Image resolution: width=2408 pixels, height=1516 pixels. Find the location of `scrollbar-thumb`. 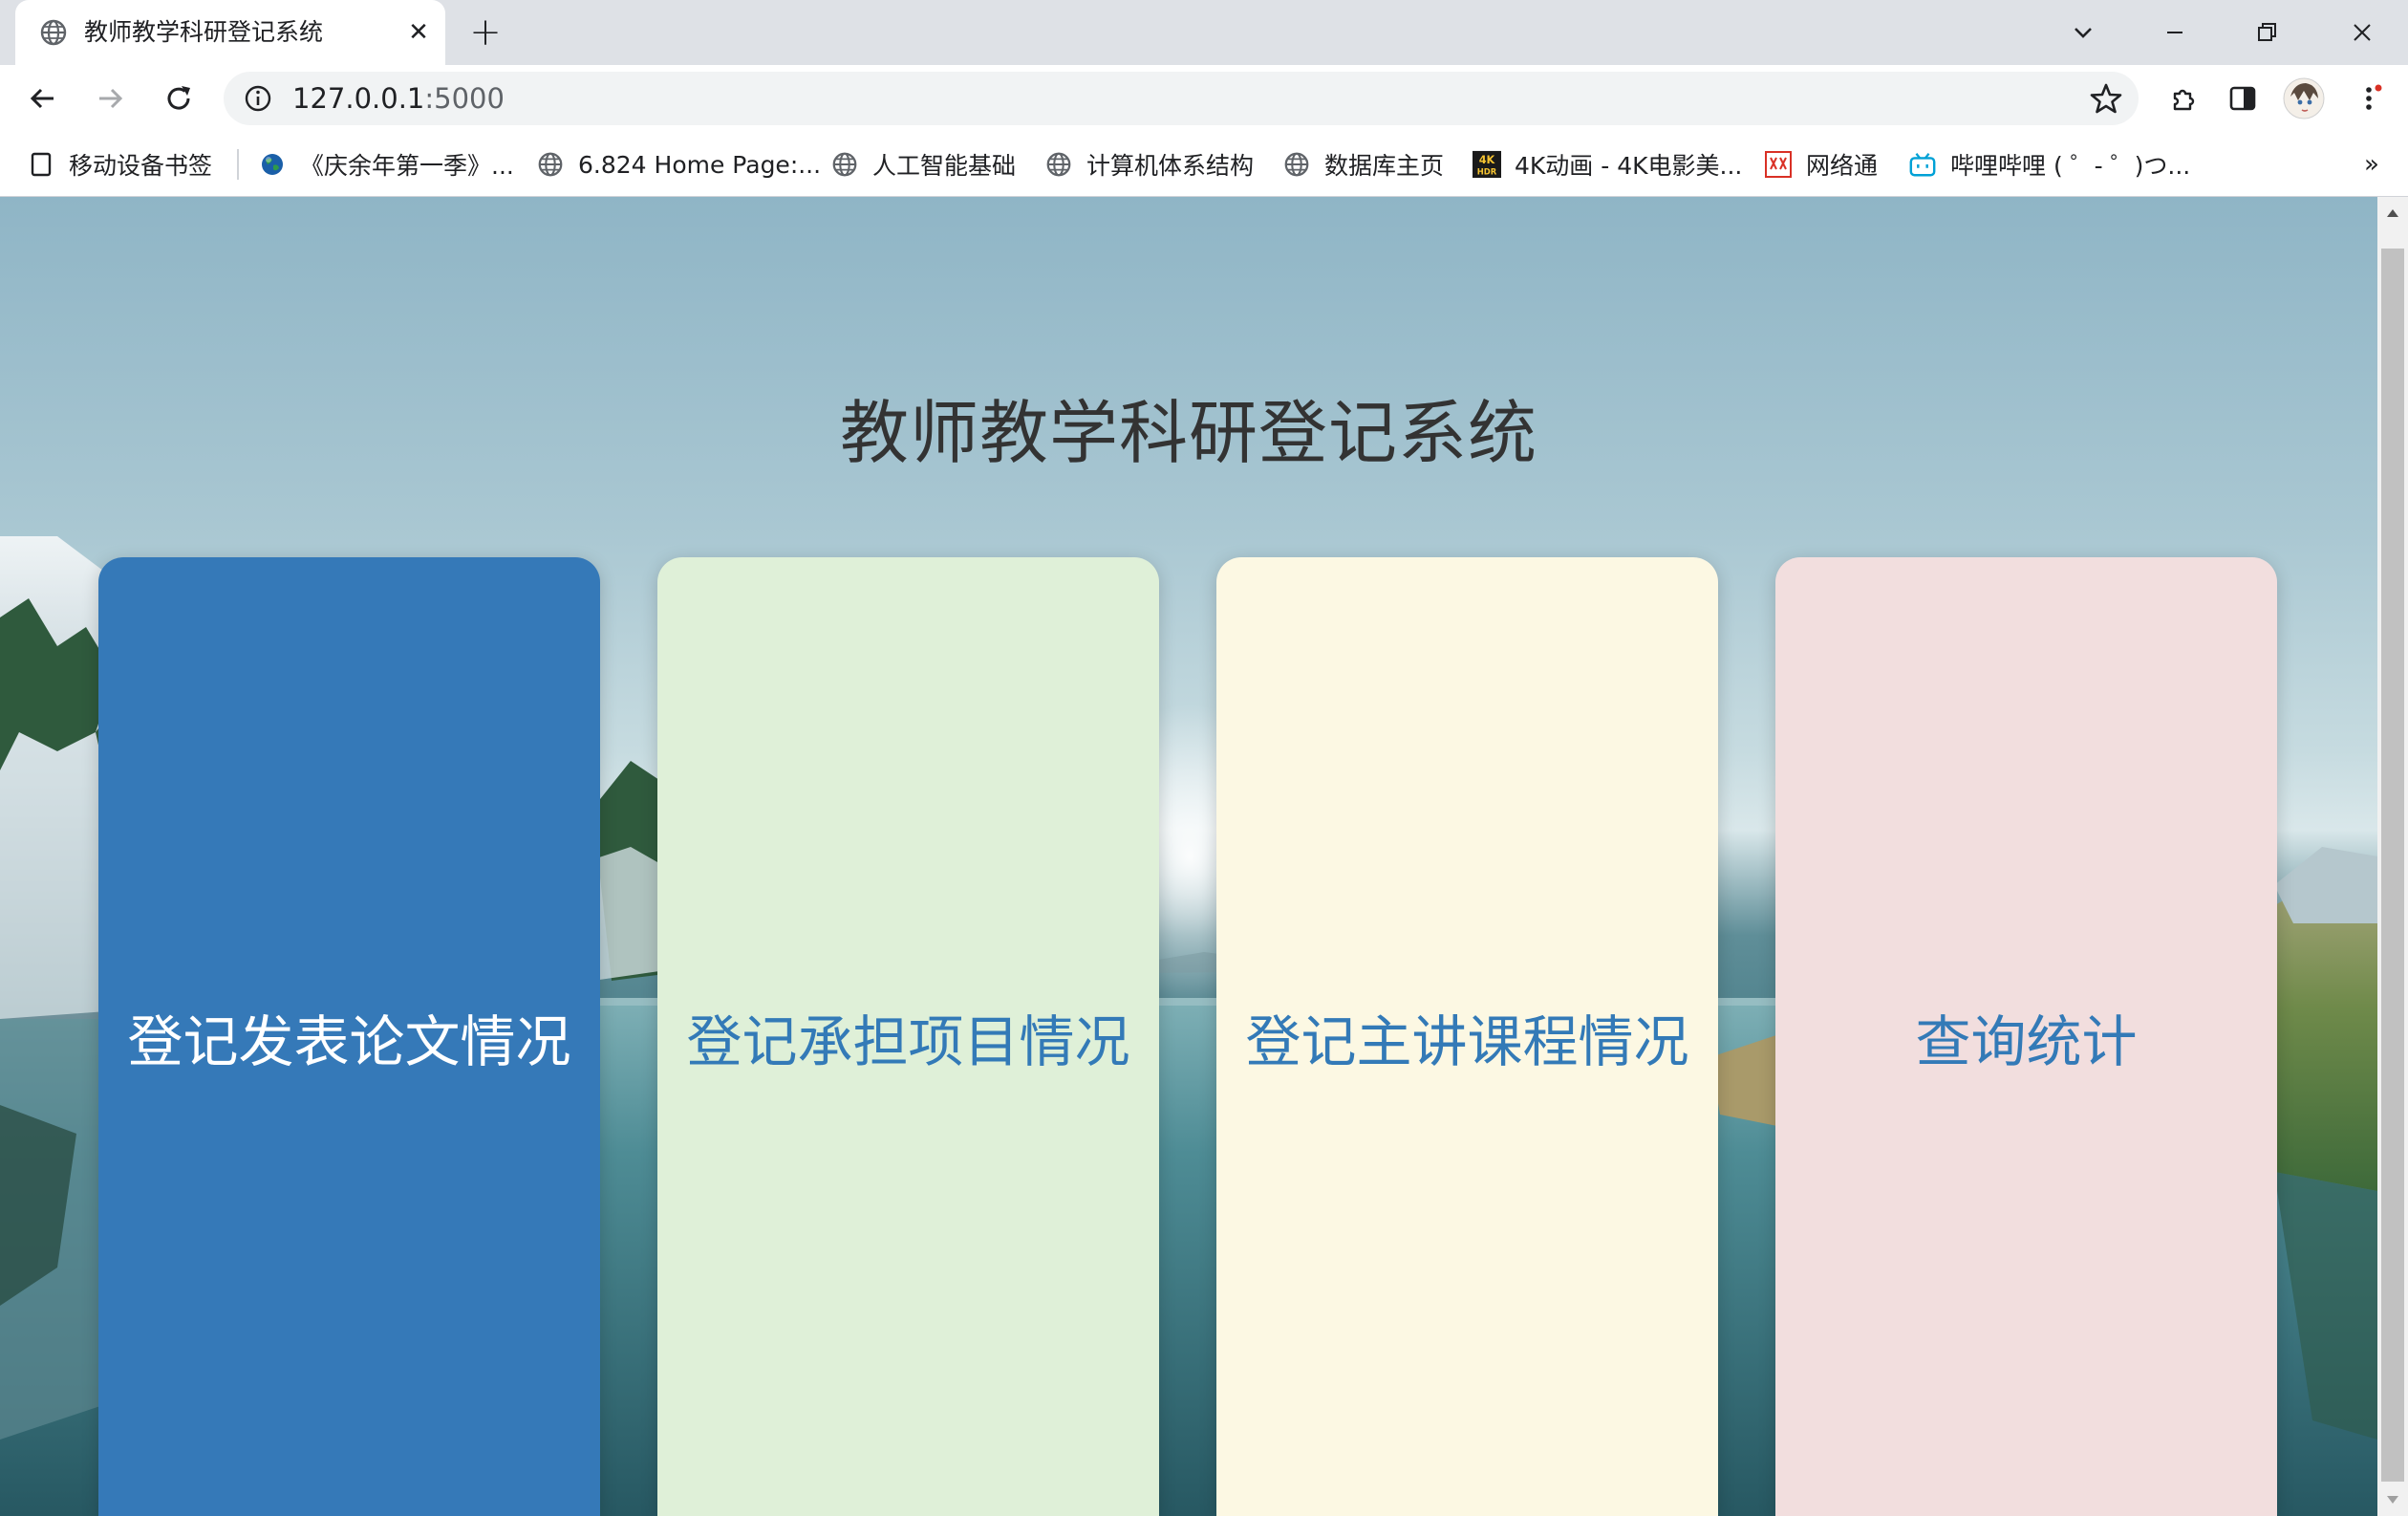

scrollbar-thumb is located at coordinates (2393, 865).